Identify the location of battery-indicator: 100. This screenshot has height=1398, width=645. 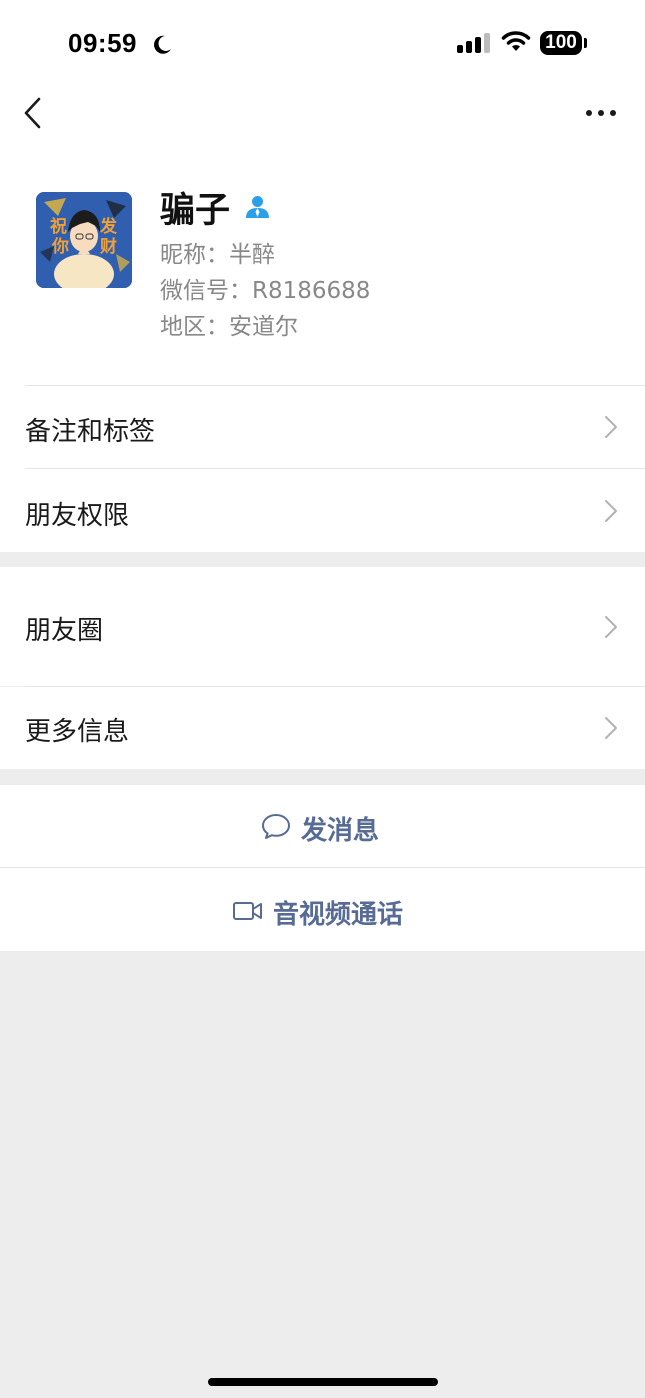
(561, 43).